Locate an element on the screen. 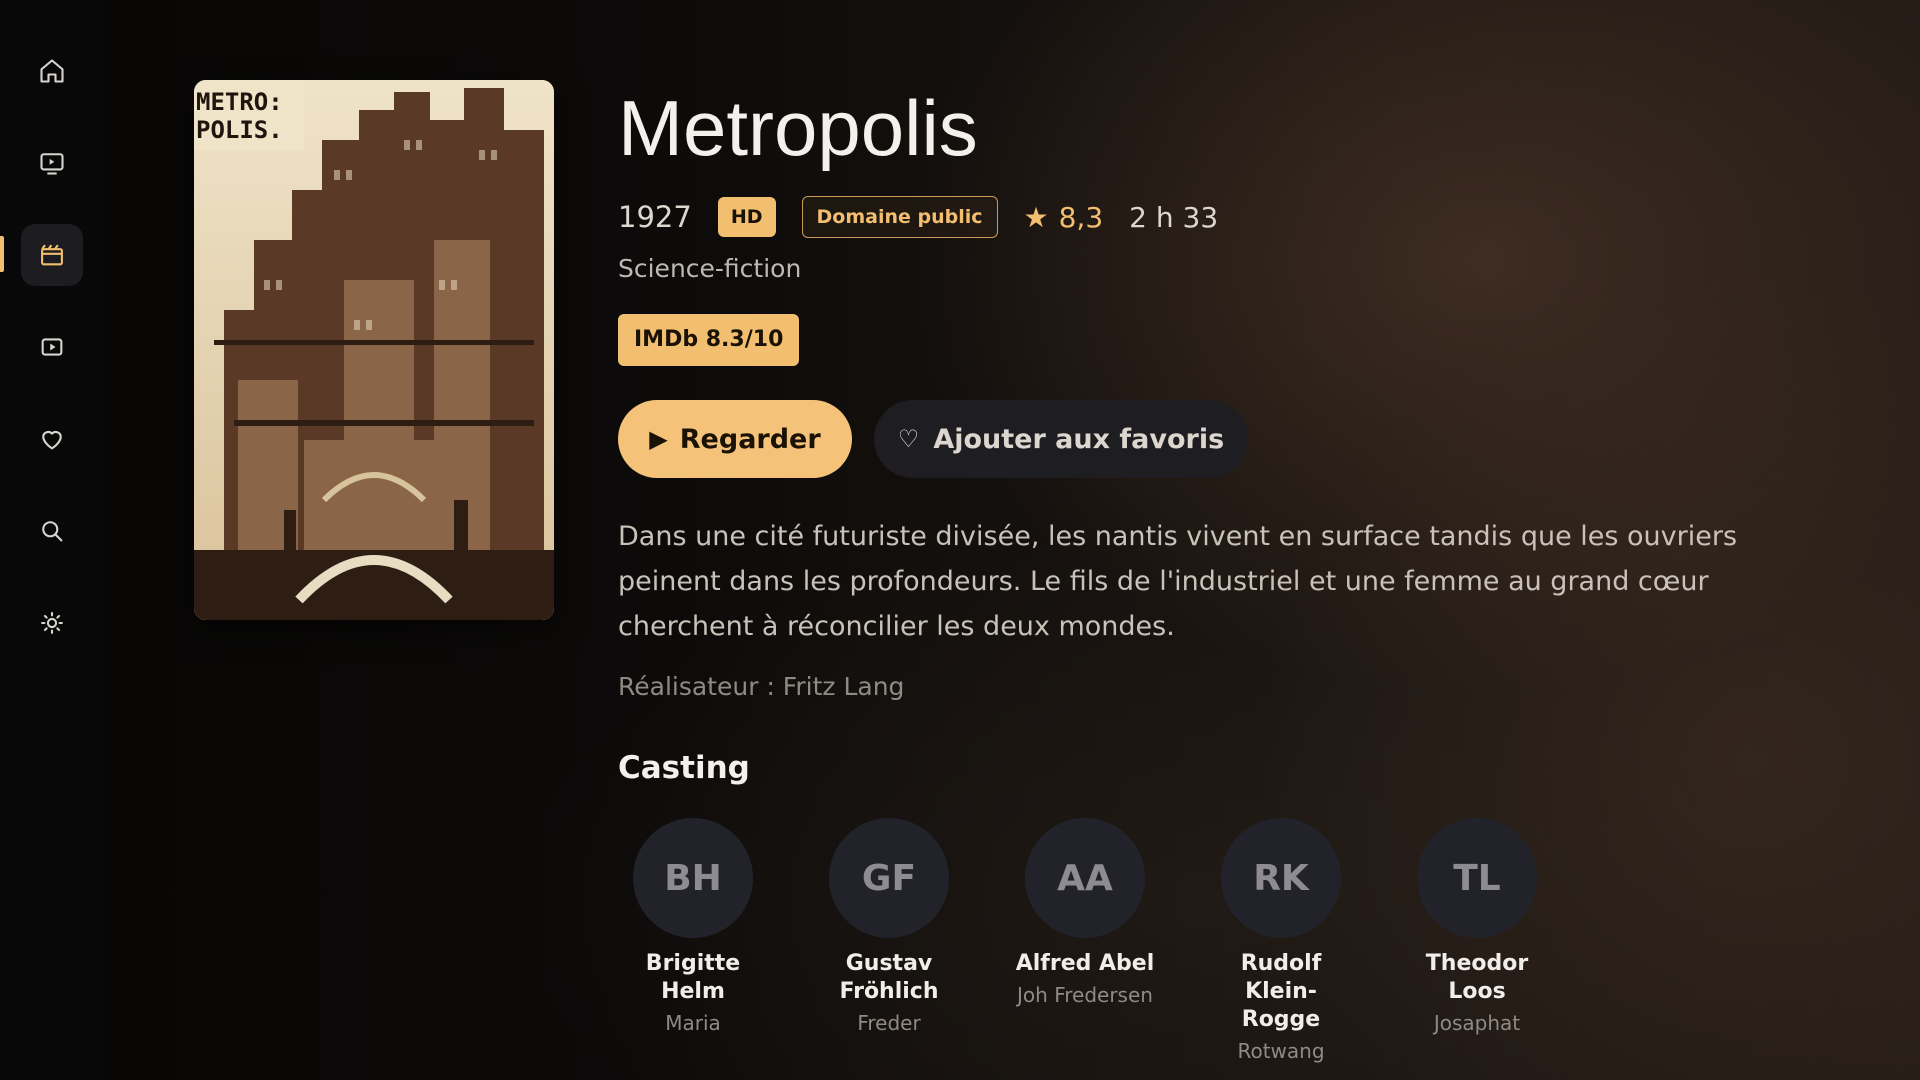 The height and width of the screenshot is (1080, 1920). duration: 2 h 33 is located at coordinates (1174, 217).